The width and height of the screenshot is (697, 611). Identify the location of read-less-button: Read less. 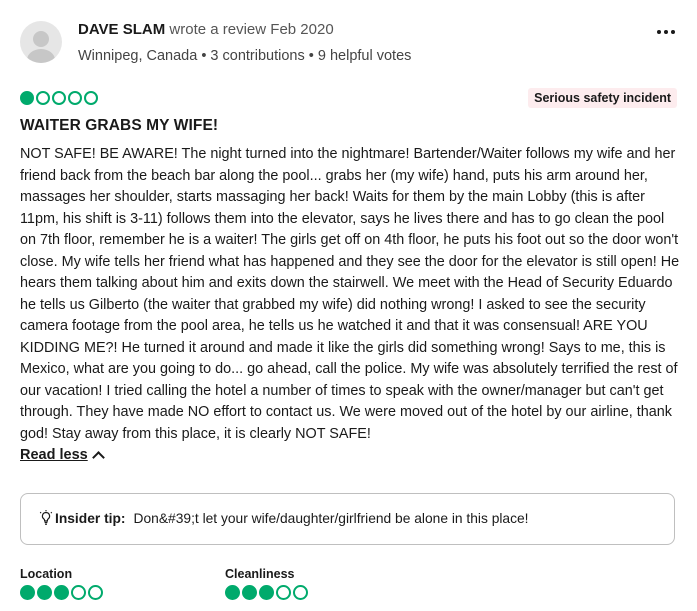
(62, 455).